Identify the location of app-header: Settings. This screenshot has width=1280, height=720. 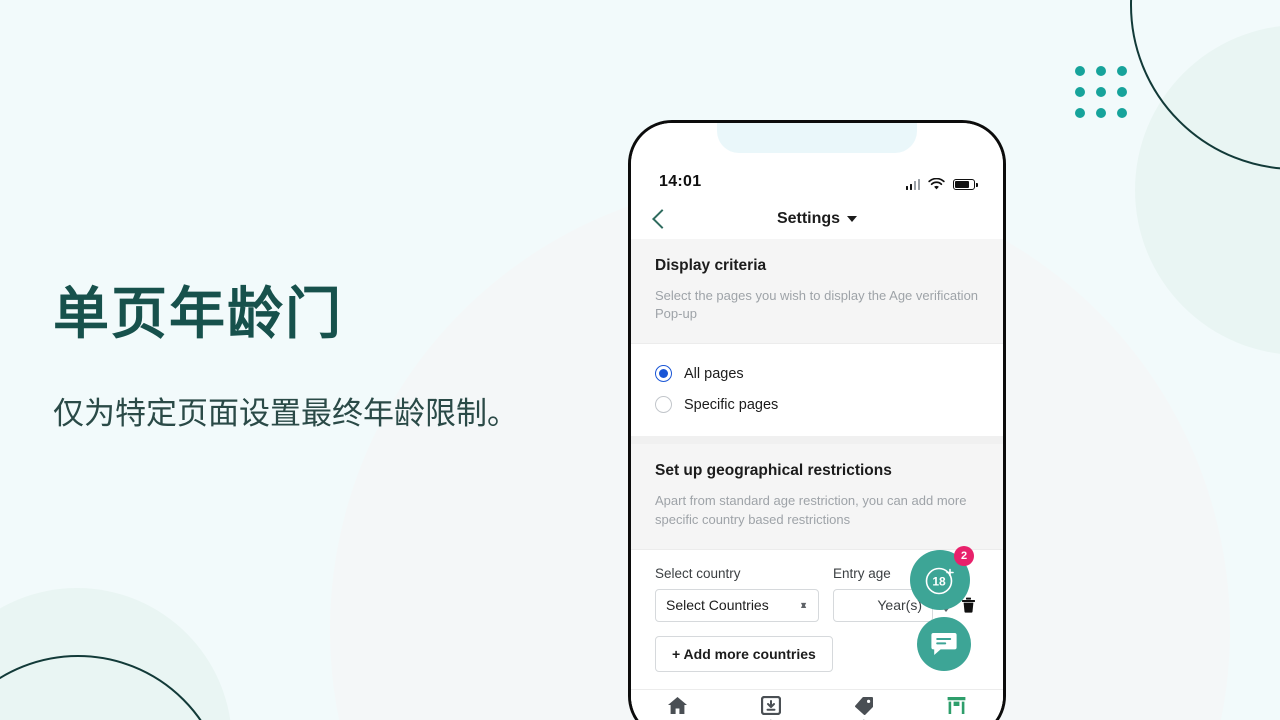
(817, 219).